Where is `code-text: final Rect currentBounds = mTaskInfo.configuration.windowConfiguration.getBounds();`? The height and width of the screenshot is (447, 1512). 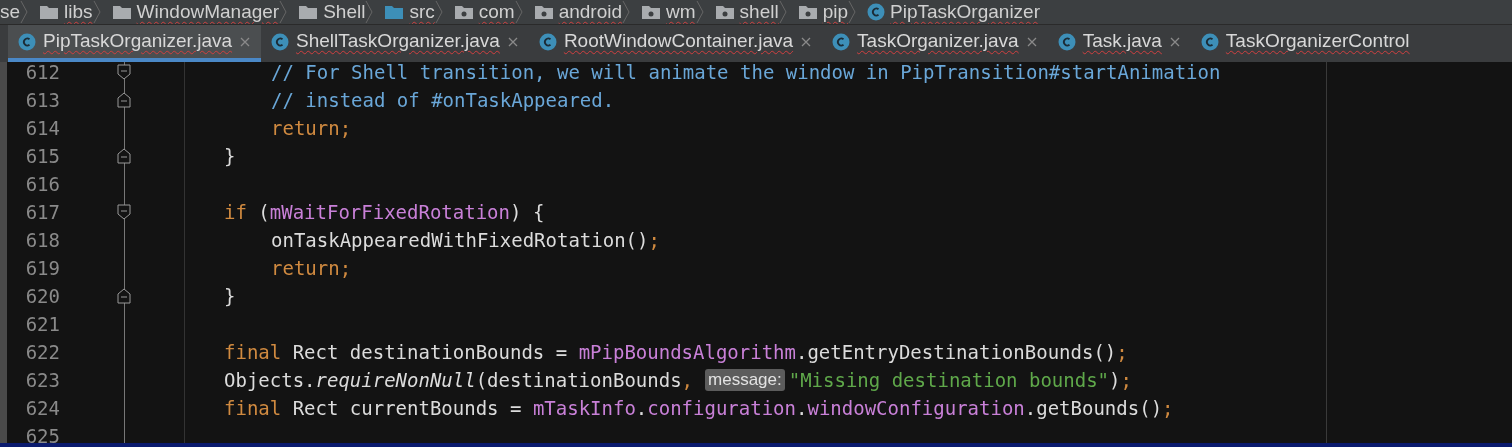
code-text: final Rect currentBounds = mTaskInfo.configuration.windowConfiguration.getBounds(); is located at coordinates (699, 408).